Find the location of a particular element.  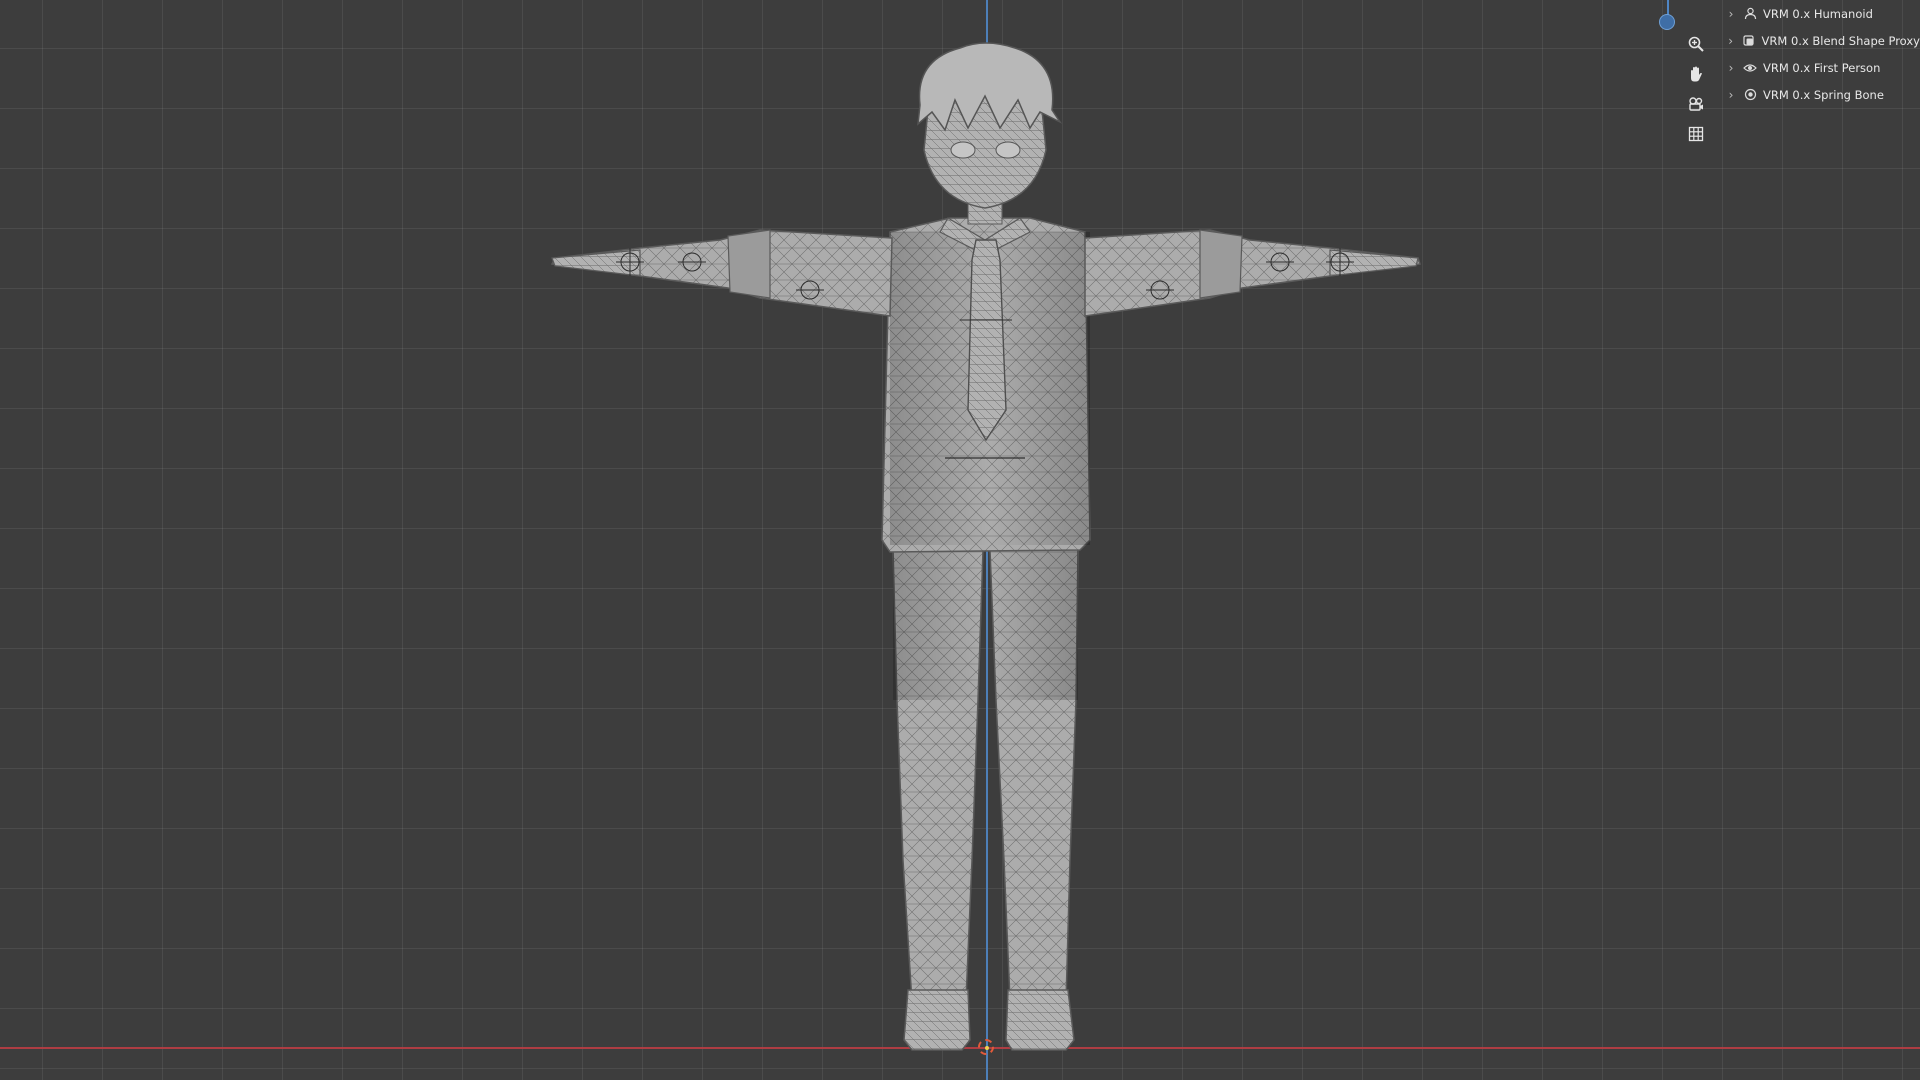

vrm-first-person-item: › VRM 0.x First Person is located at coordinates (1822, 67).